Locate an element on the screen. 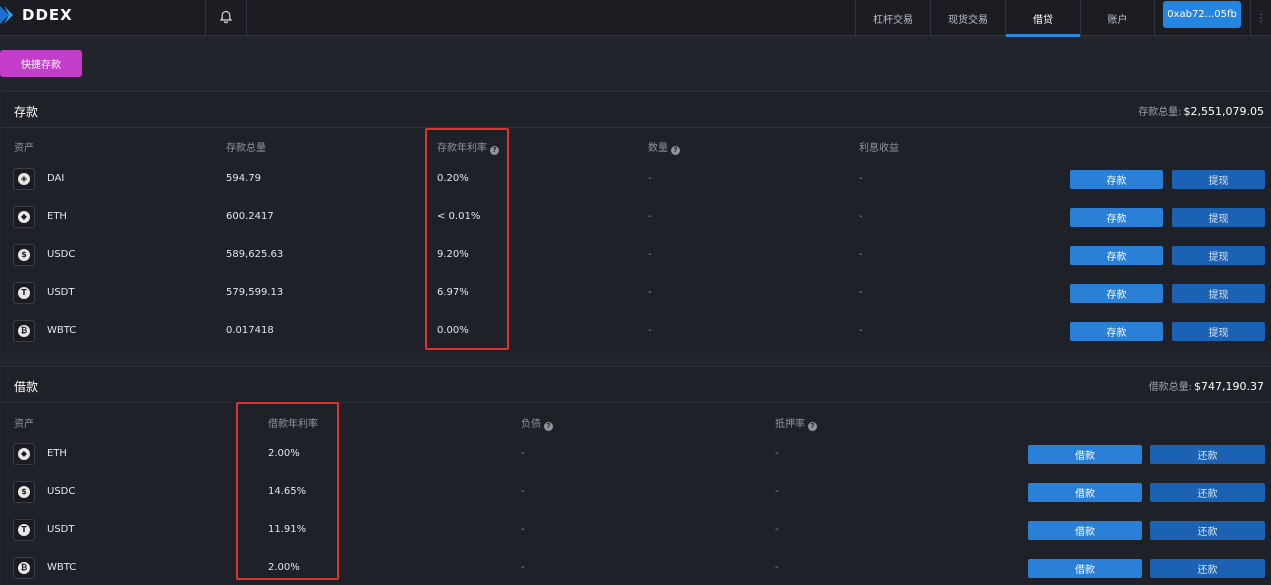 This screenshot has height=585, width=1271. col-amount-label: 数量 is located at coordinates (658, 148).